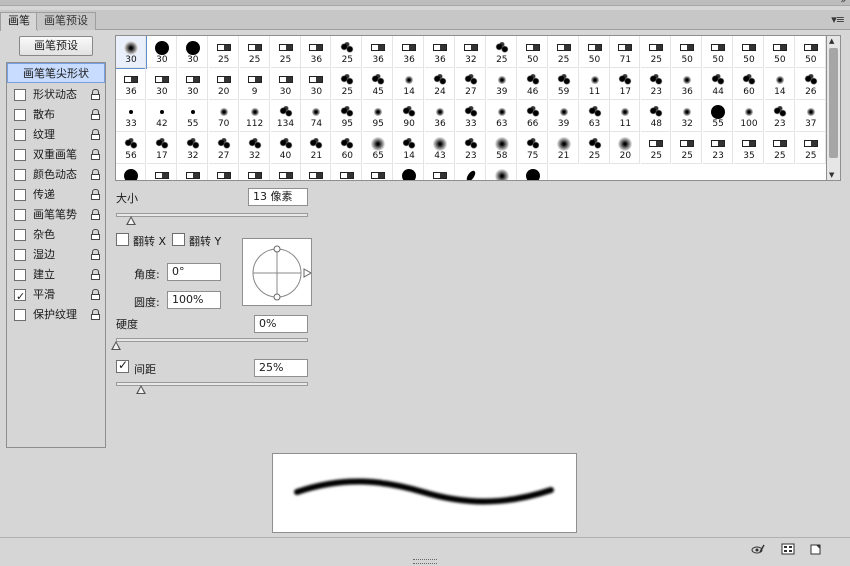 The height and width of the screenshot is (566, 850). What do you see at coordinates (56, 115) in the screenshot?
I see `brush-option-2: 散布` at bounding box center [56, 115].